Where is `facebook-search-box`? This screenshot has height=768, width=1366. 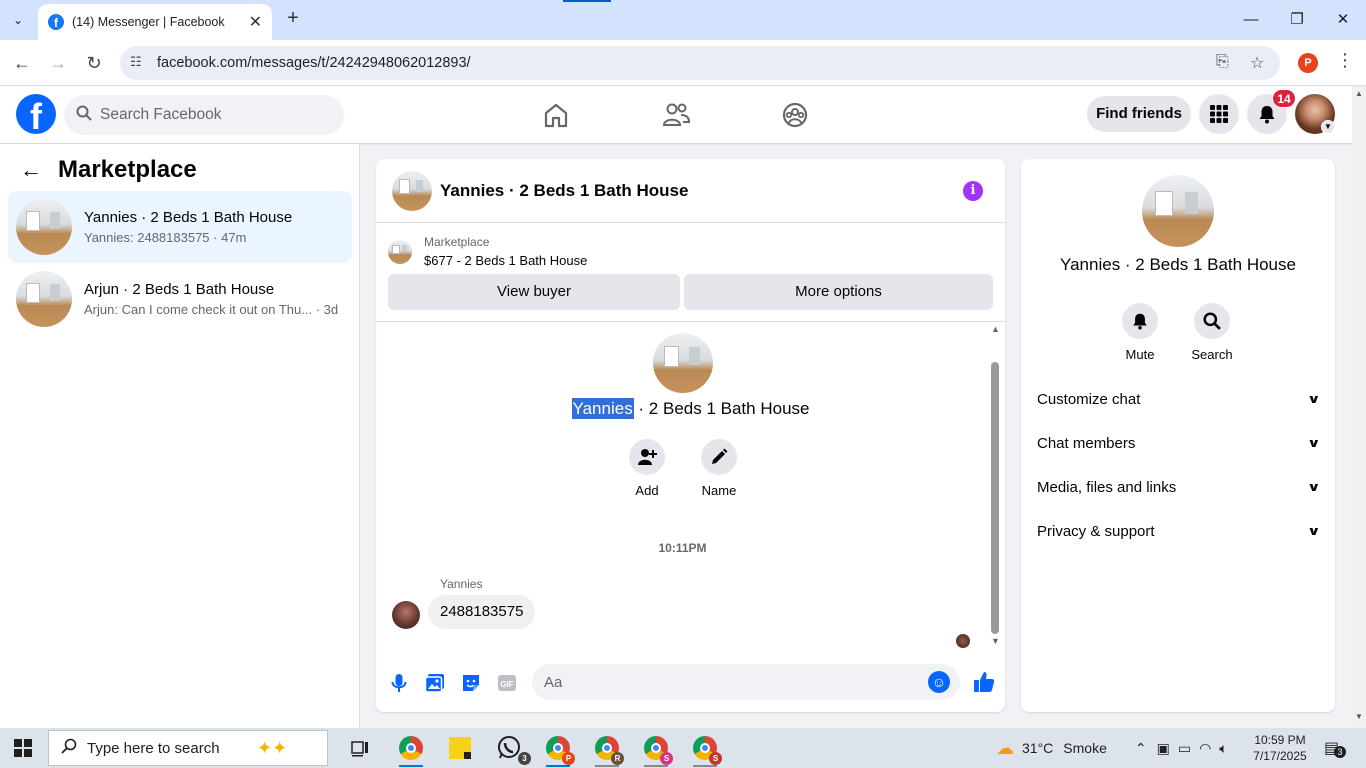
facebook-search-box is located at coordinates (204, 115).